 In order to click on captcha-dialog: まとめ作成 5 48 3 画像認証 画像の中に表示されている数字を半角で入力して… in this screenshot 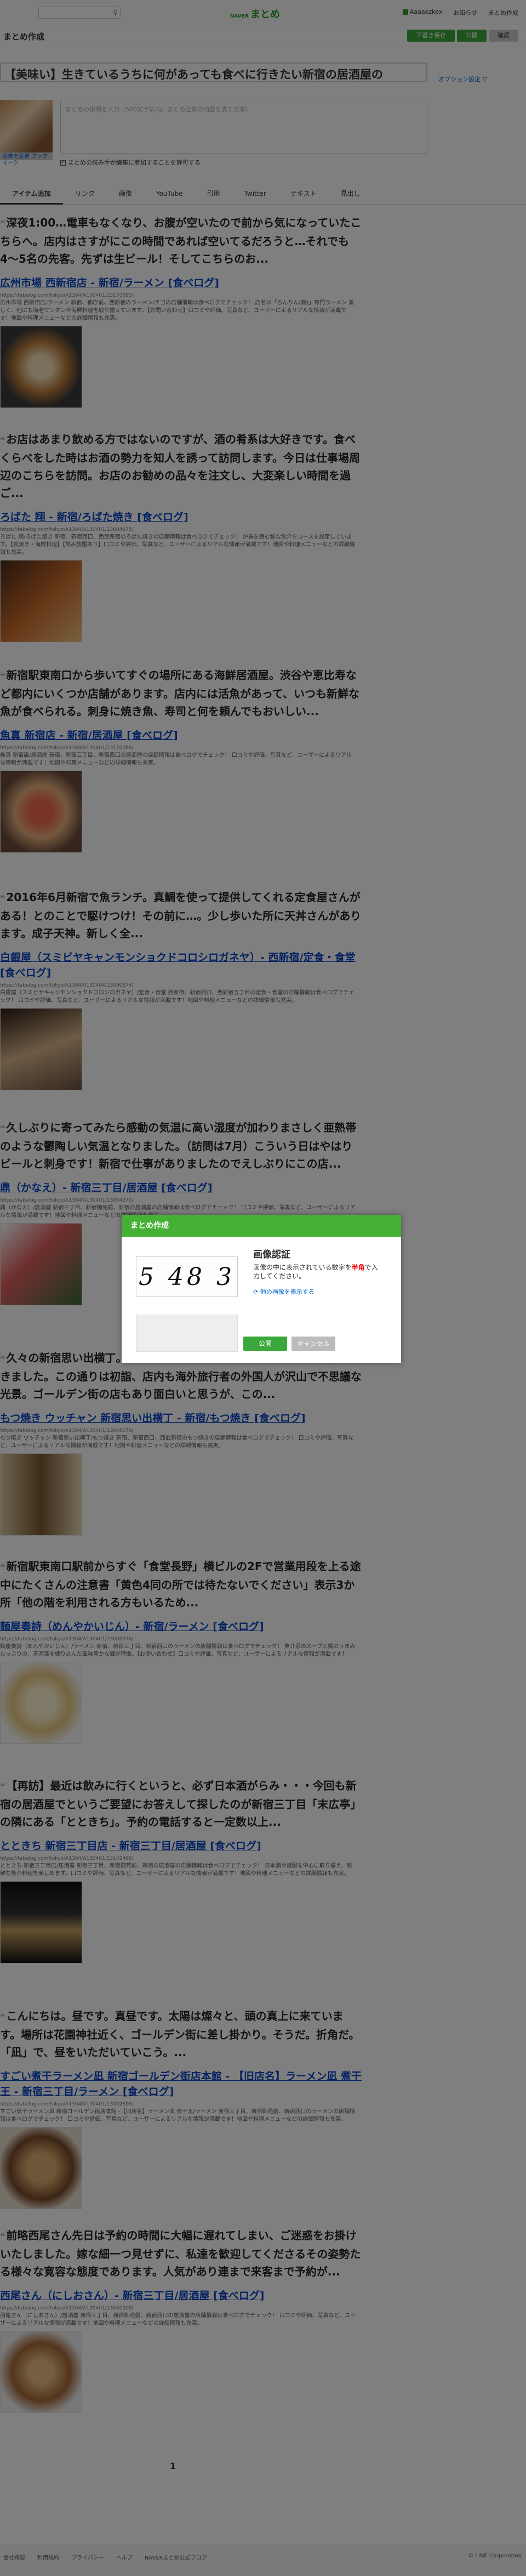, I will do `click(261, 1289)`.